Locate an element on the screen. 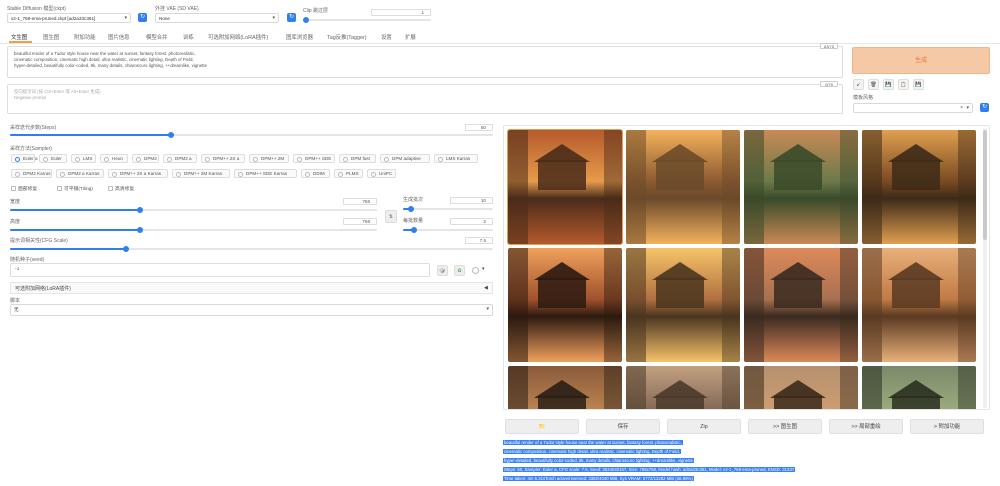 The width and height of the screenshot is (1000, 486). tab-3: 图片信息 is located at coordinates (119, 37).